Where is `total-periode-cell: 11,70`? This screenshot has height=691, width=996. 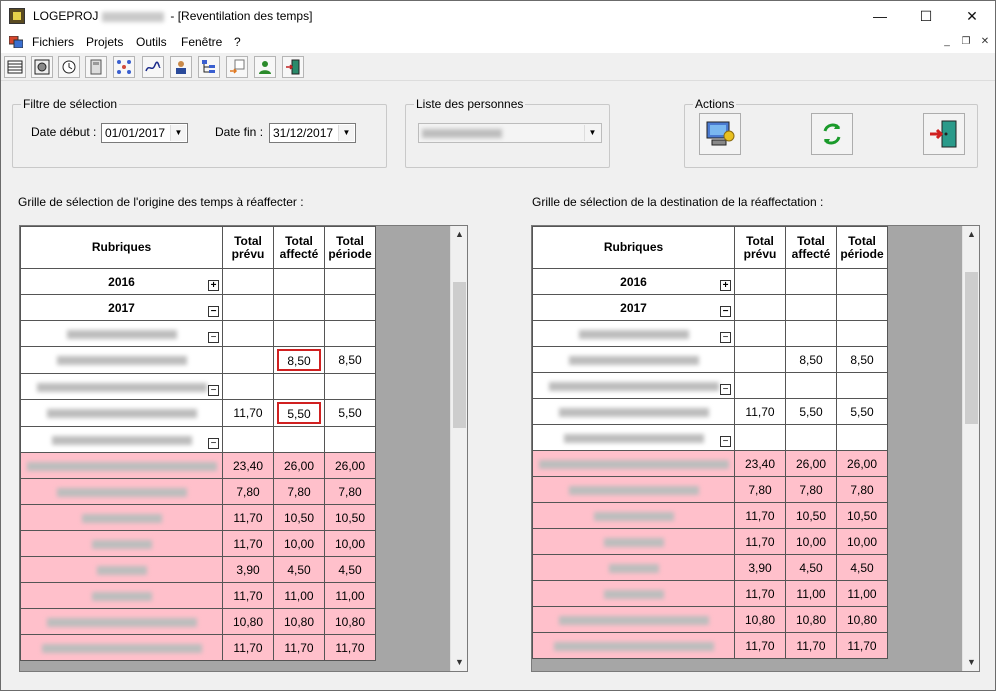 total-periode-cell: 11,70 is located at coordinates (350, 647).